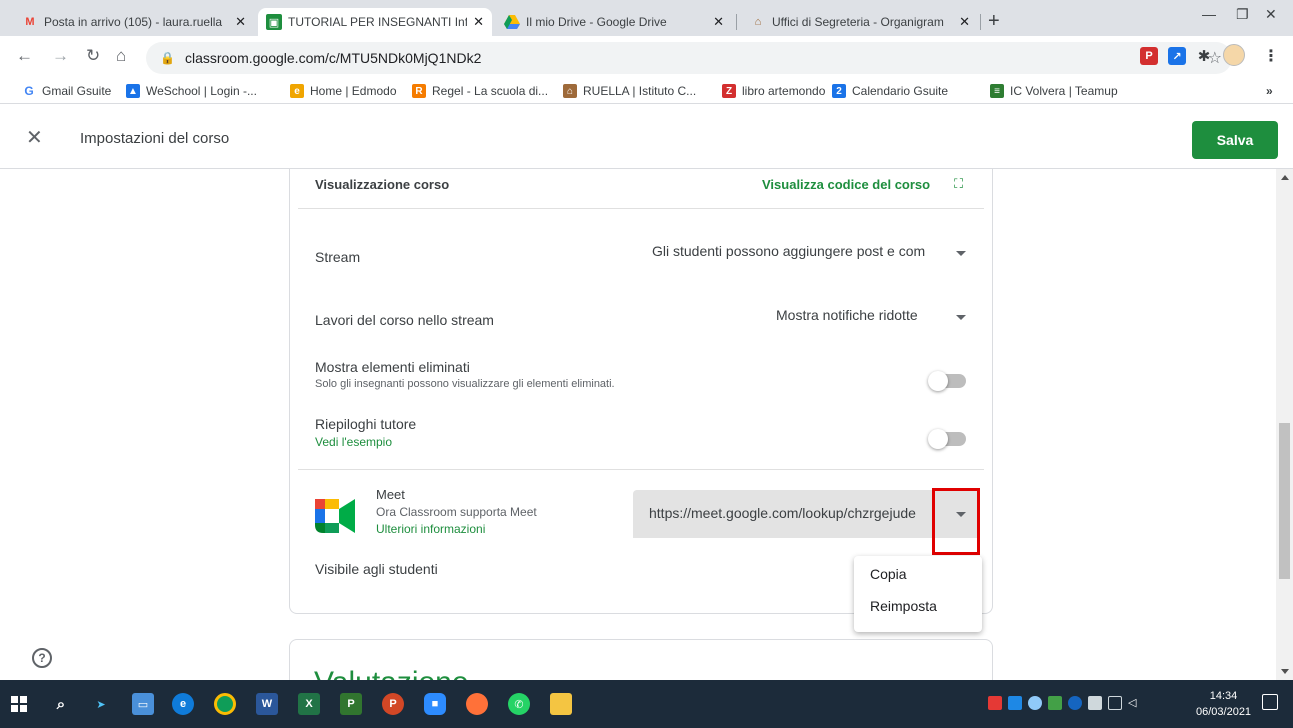  Describe the element at coordinates (1284, 501) in the screenshot. I see `scrollbar-thumb` at that location.